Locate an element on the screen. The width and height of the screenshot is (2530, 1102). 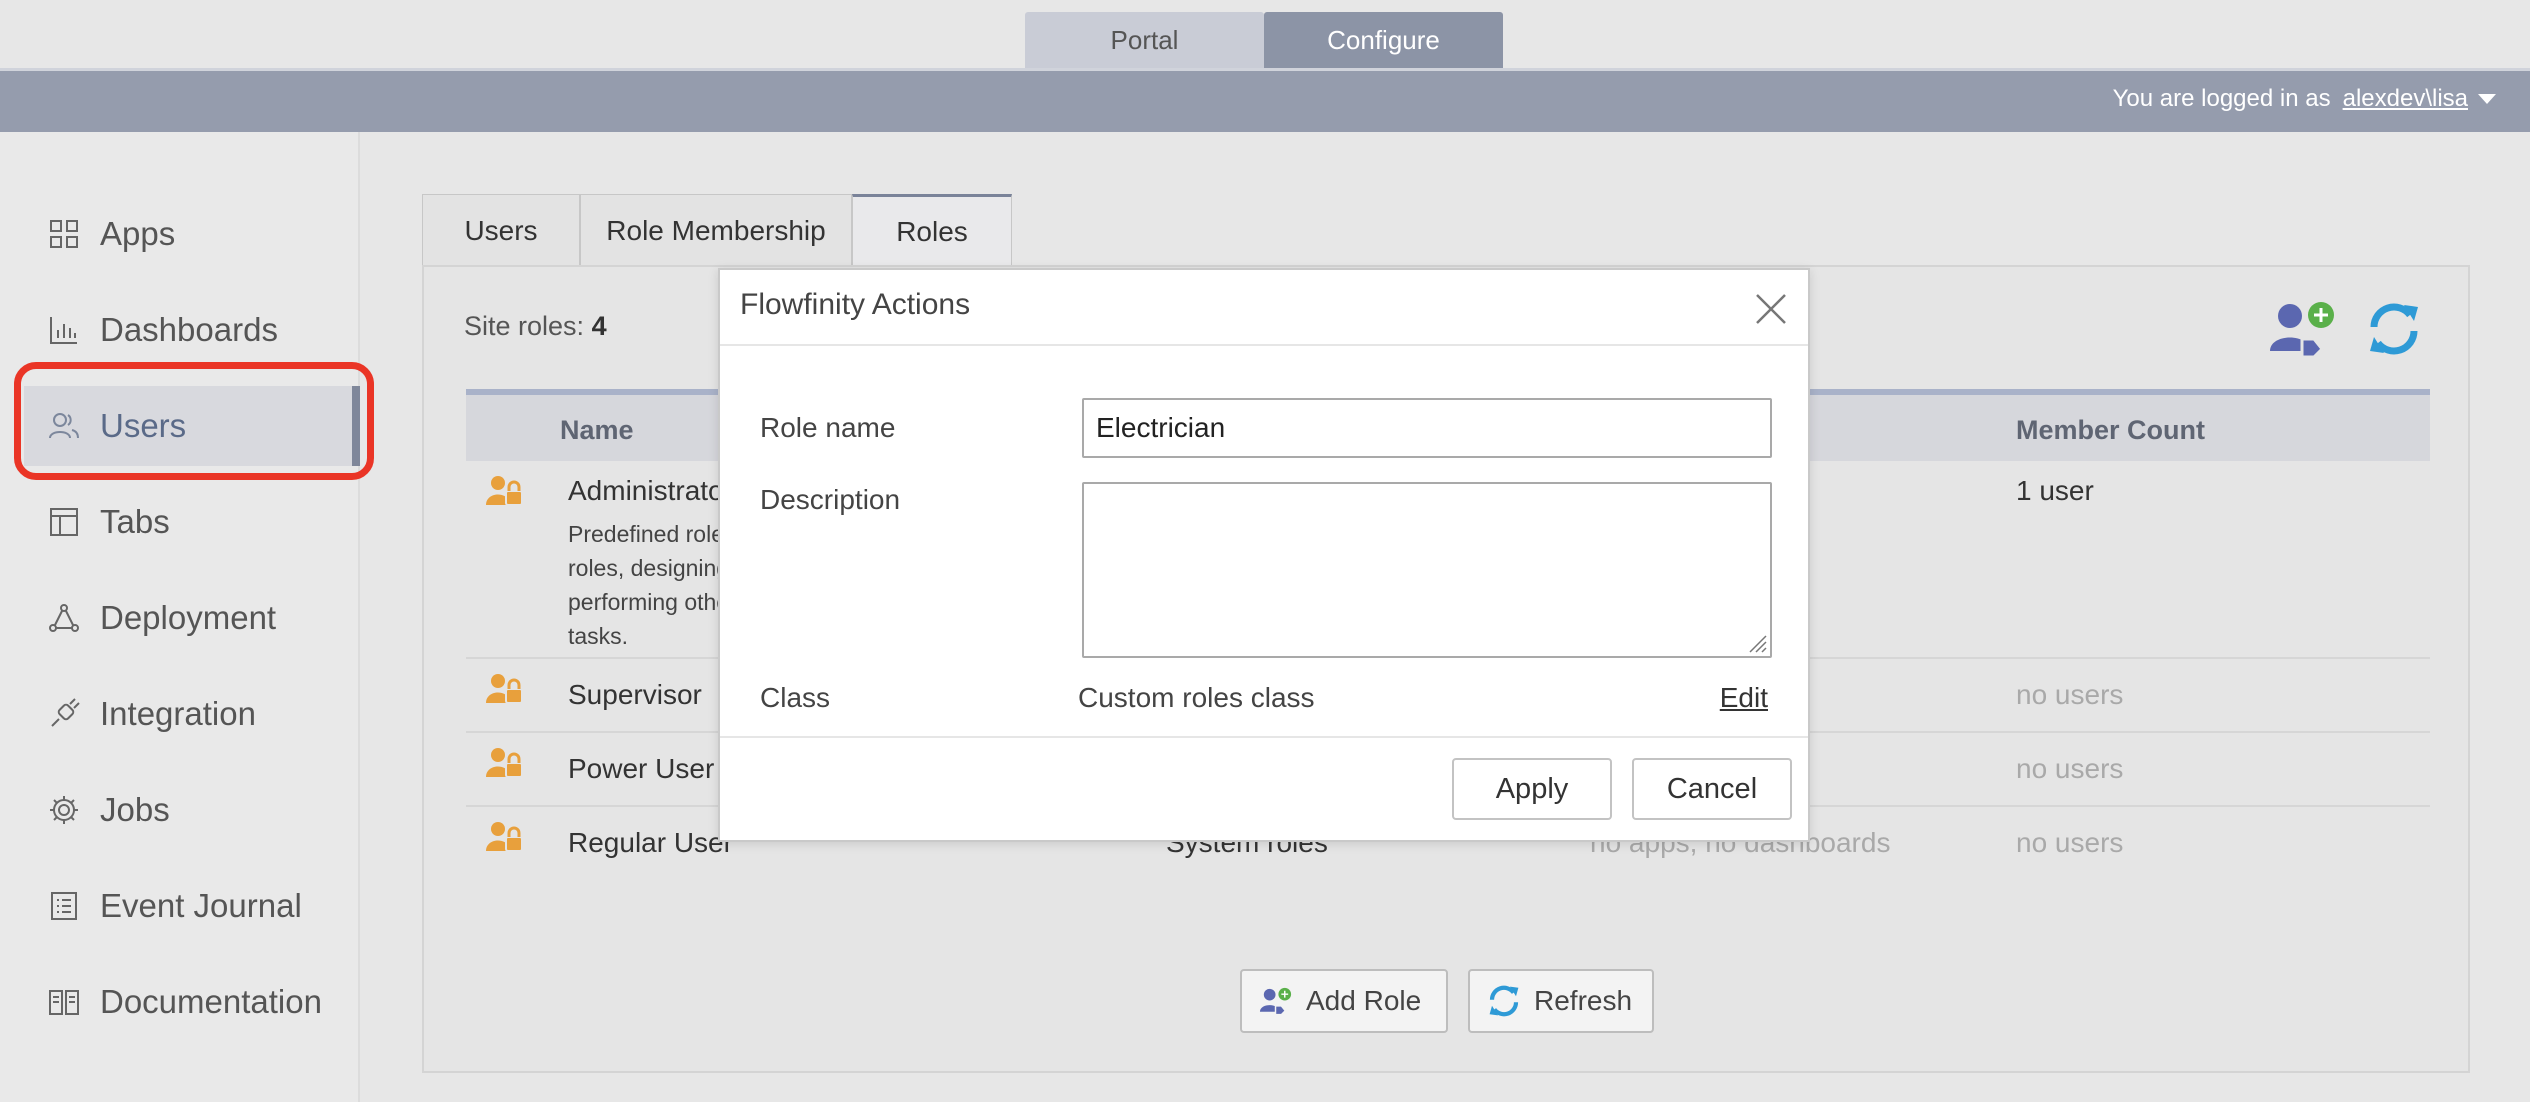
role-member-count: 1 user is located at coordinates (2055, 490).